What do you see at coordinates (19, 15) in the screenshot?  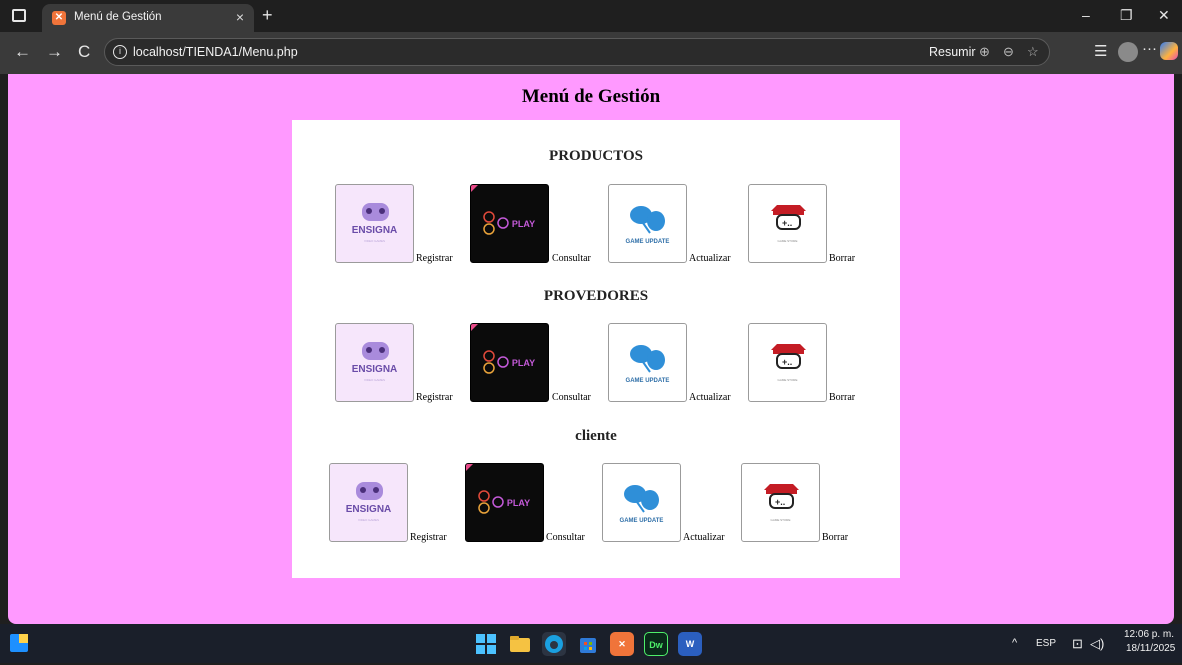 I see `tab-actions-icon` at bounding box center [19, 15].